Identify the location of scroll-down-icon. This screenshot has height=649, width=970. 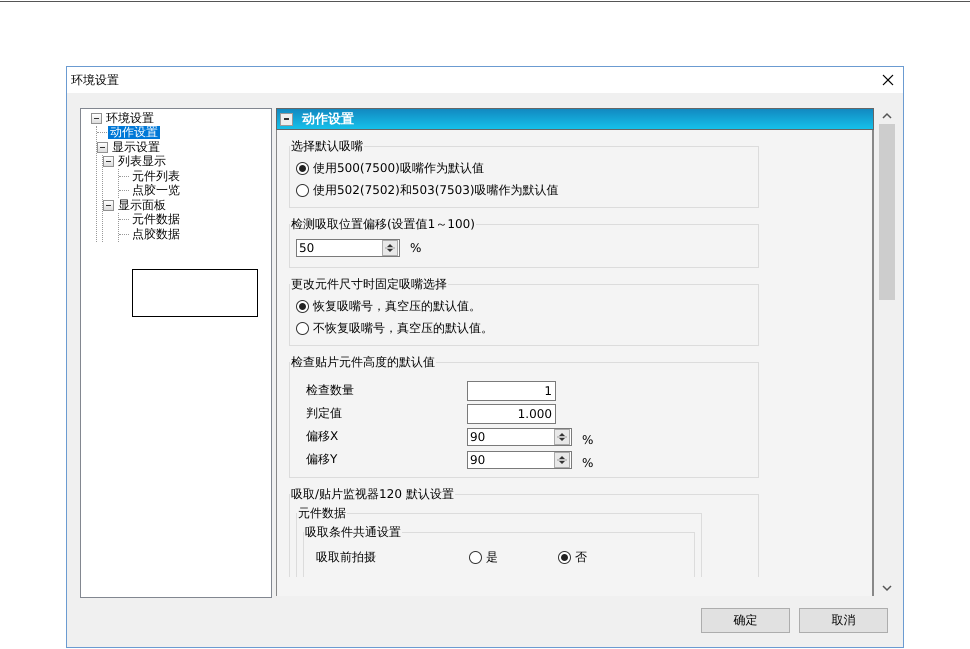
(887, 588).